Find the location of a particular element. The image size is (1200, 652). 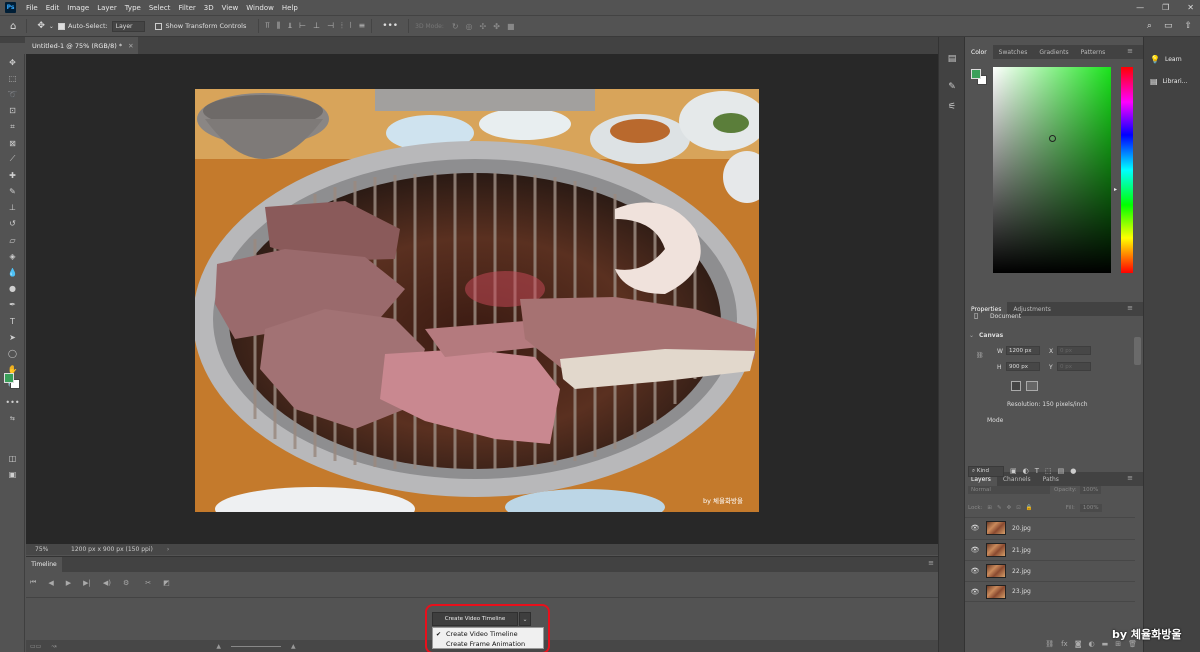

share-icon: ⇧ is located at coordinates (1188, 26).